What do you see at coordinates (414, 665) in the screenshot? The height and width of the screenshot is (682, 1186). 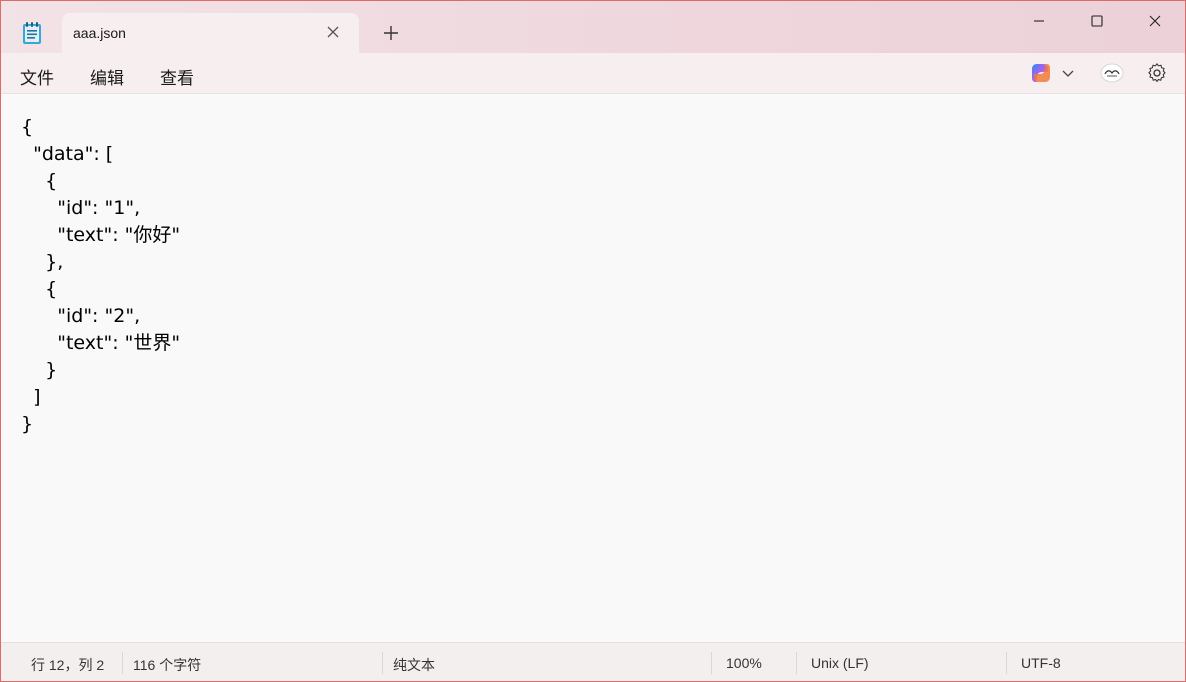 I see `text-format: 纯文本` at bounding box center [414, 665].